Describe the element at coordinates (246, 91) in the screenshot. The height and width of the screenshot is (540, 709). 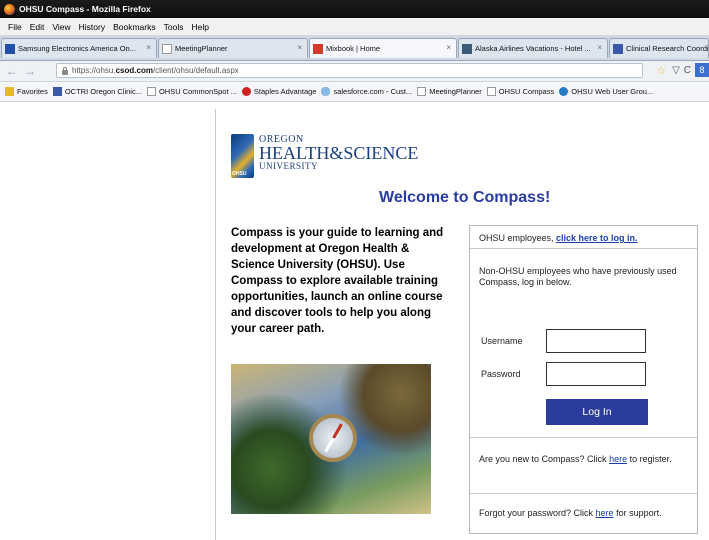
I see `staples-icon` at that location.